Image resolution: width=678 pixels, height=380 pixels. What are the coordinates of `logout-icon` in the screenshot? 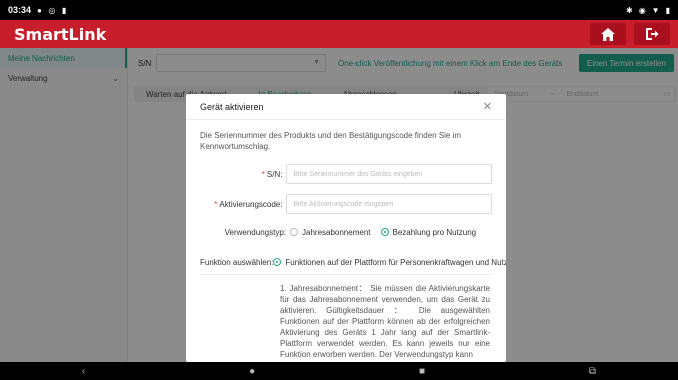 It's located at (652, 34).